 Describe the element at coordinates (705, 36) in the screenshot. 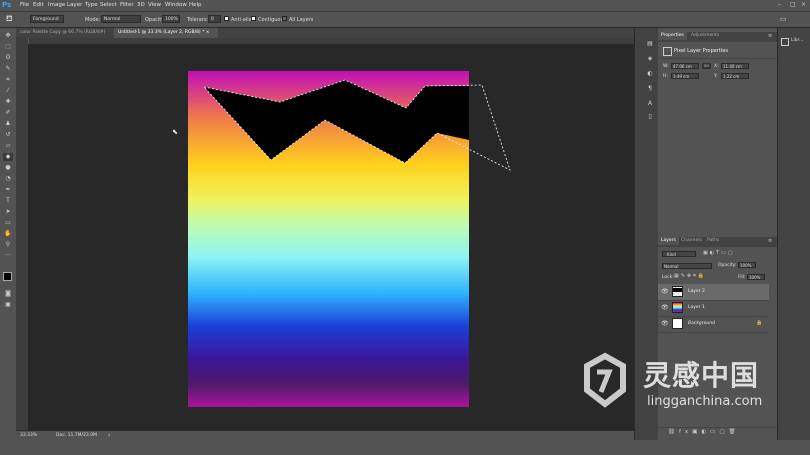

I see `tab-adjustments: Adjustments` at that location.